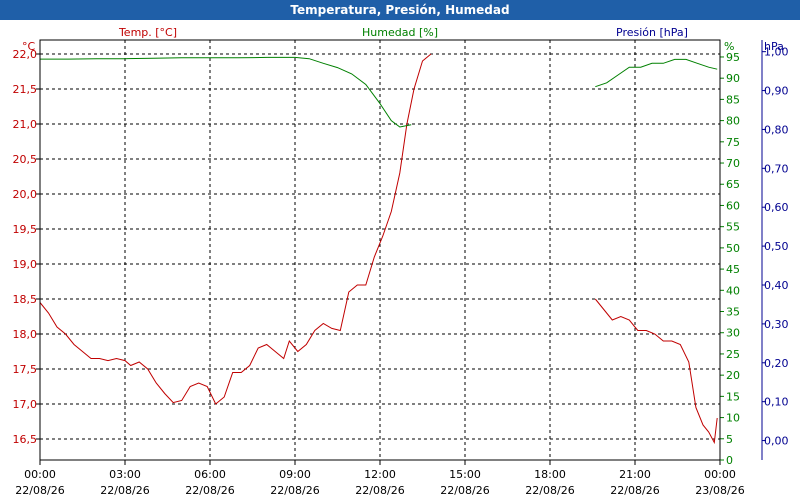  Describe the element at coordinates (25, 194) in the screenshot. I see `temp-tick-label: 20,0` at that location.